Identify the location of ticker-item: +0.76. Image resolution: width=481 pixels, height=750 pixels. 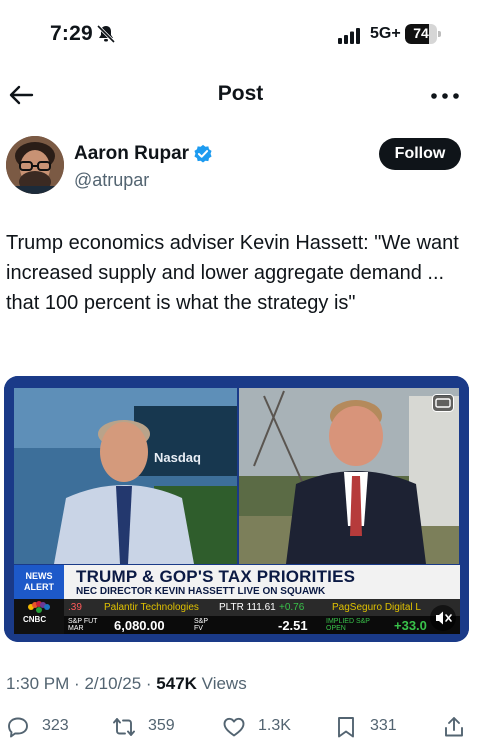
(292, 607).